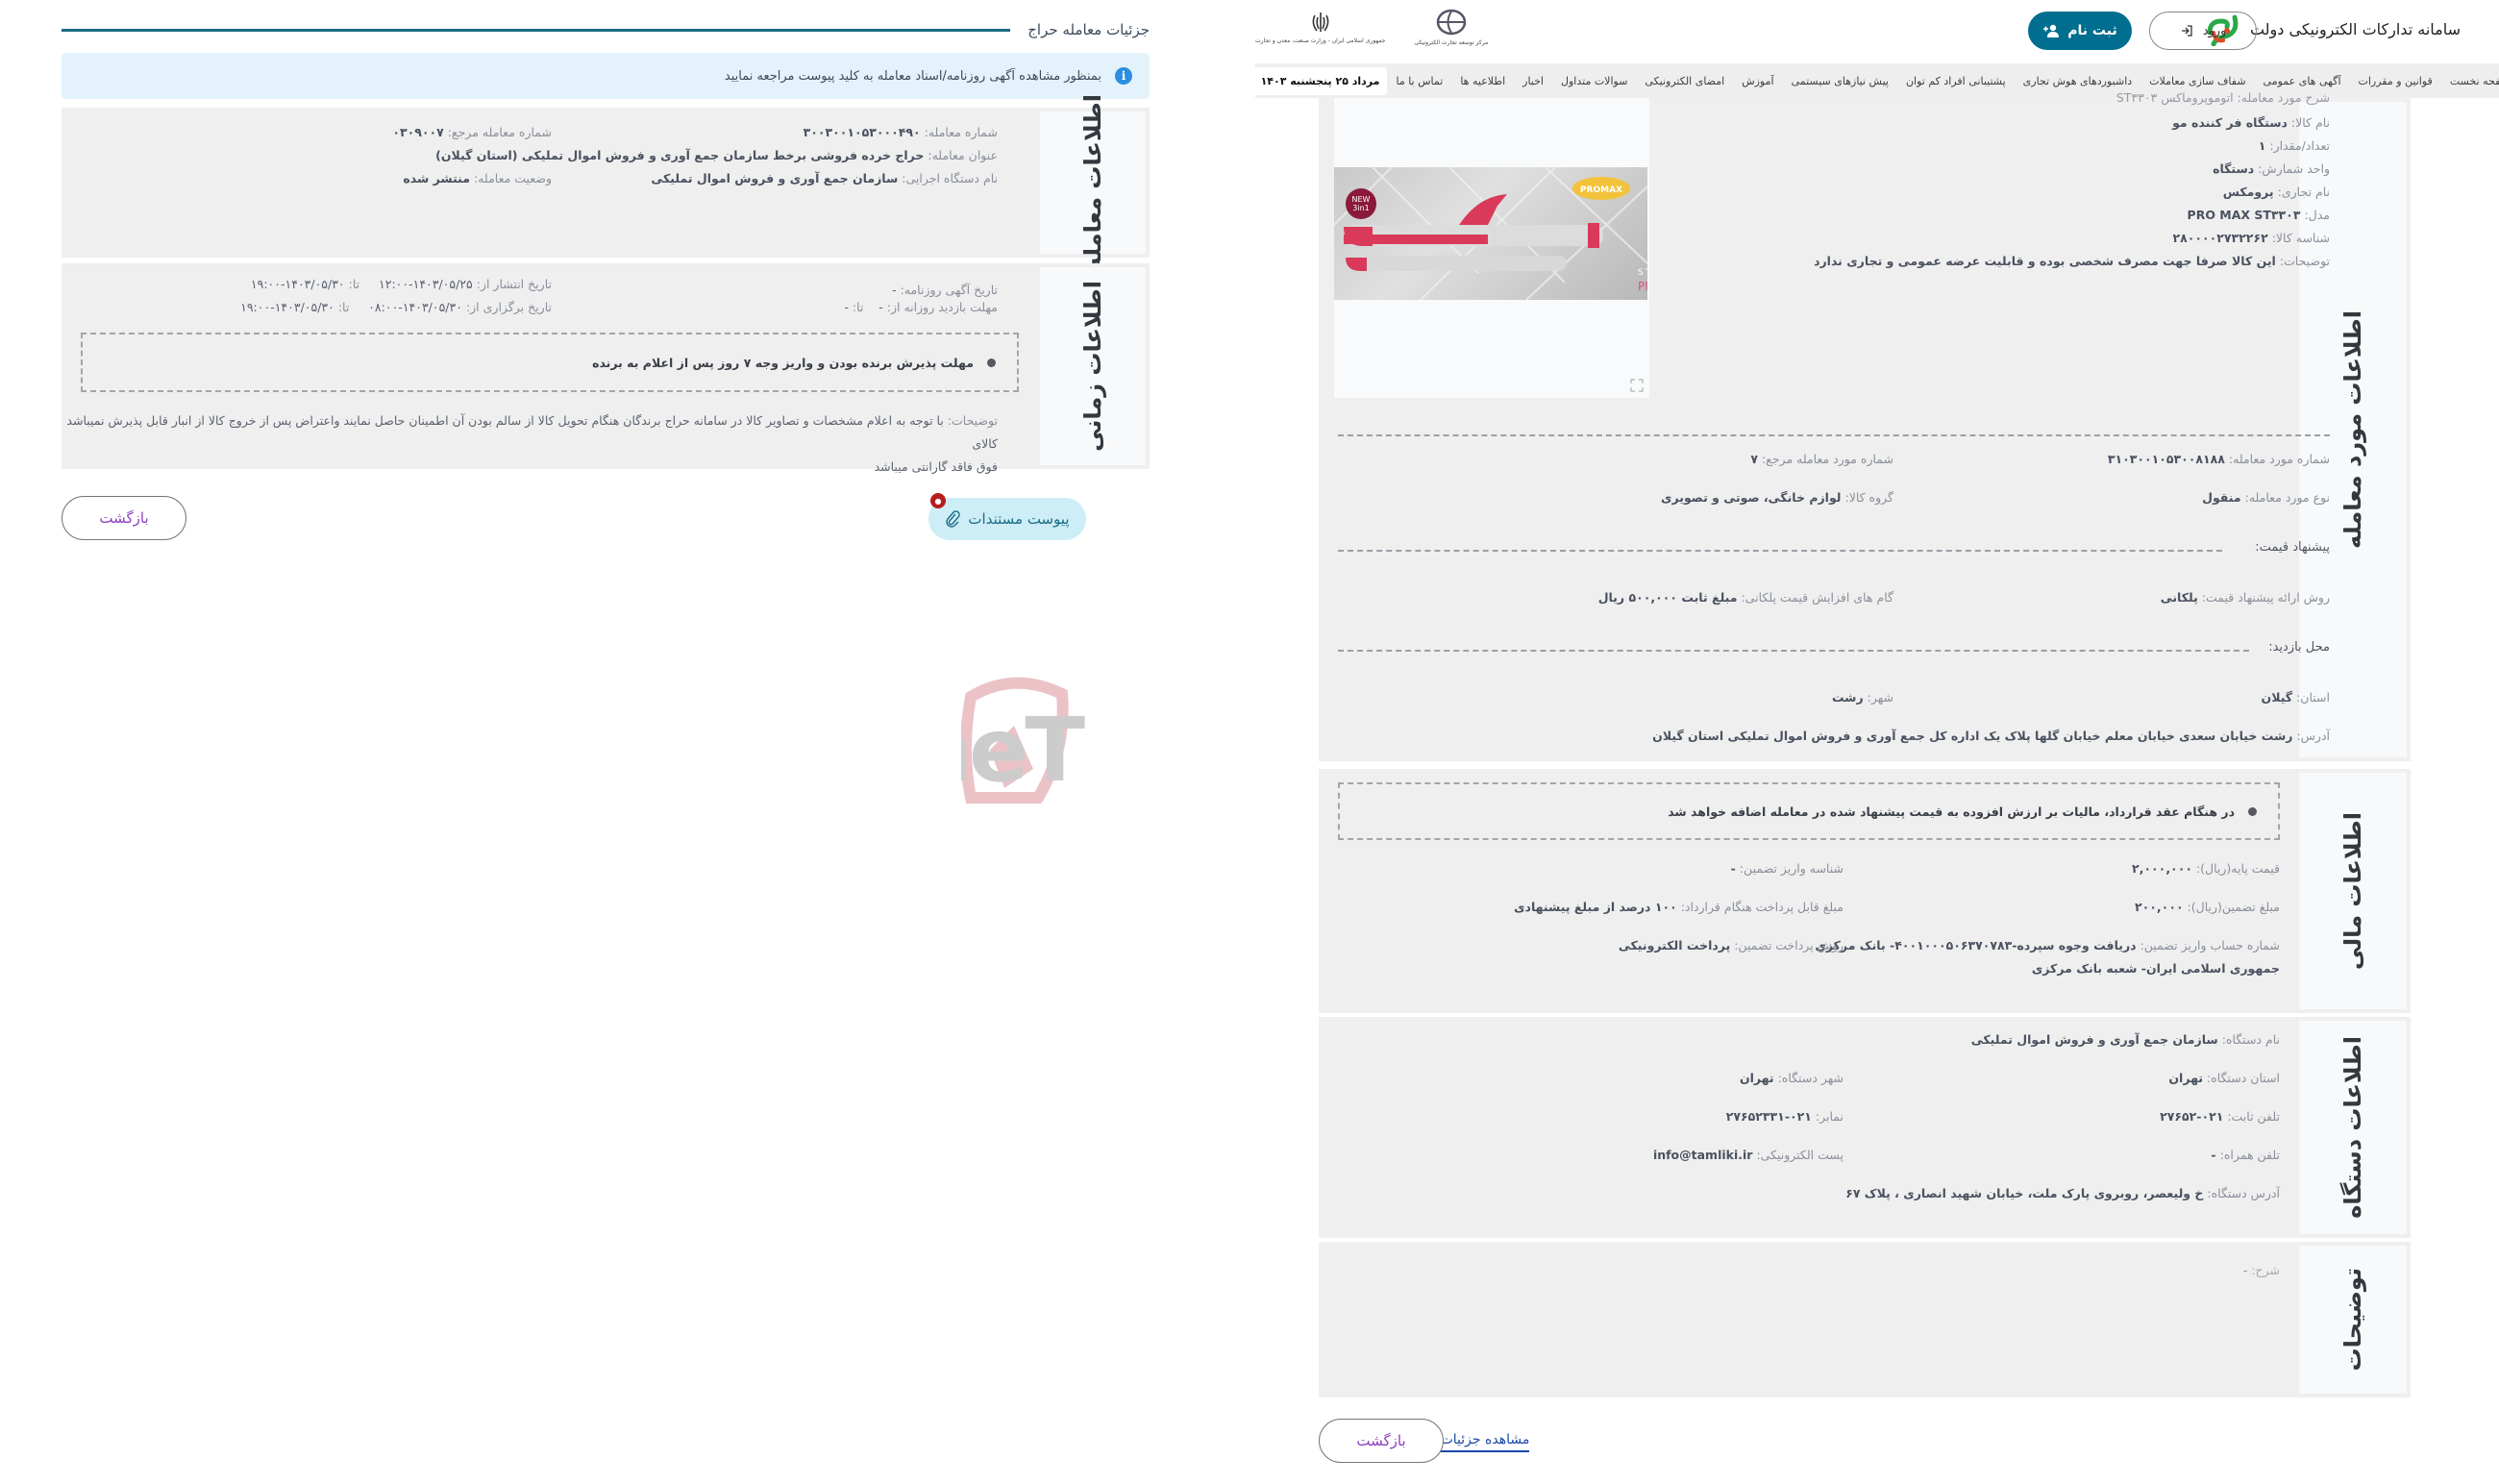 The width and height of the screenshot is (2499, 1484). I want to click on nav-accessibility: پشتیبانی افراد کم توان, so click(1956, 81).